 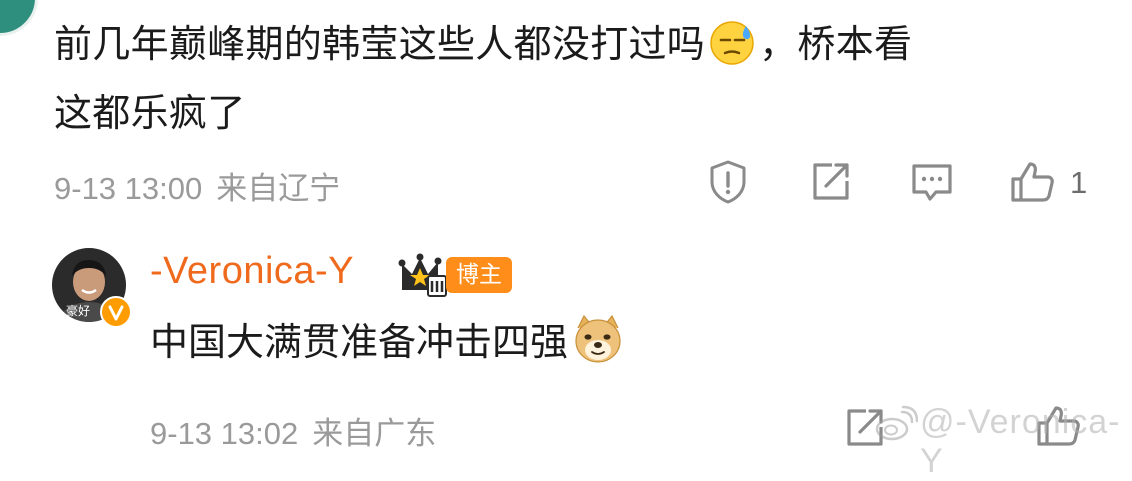 I want to click on comment-1-meta: 9-13 13:00 来自辽宁, so click(x=197, y=185).